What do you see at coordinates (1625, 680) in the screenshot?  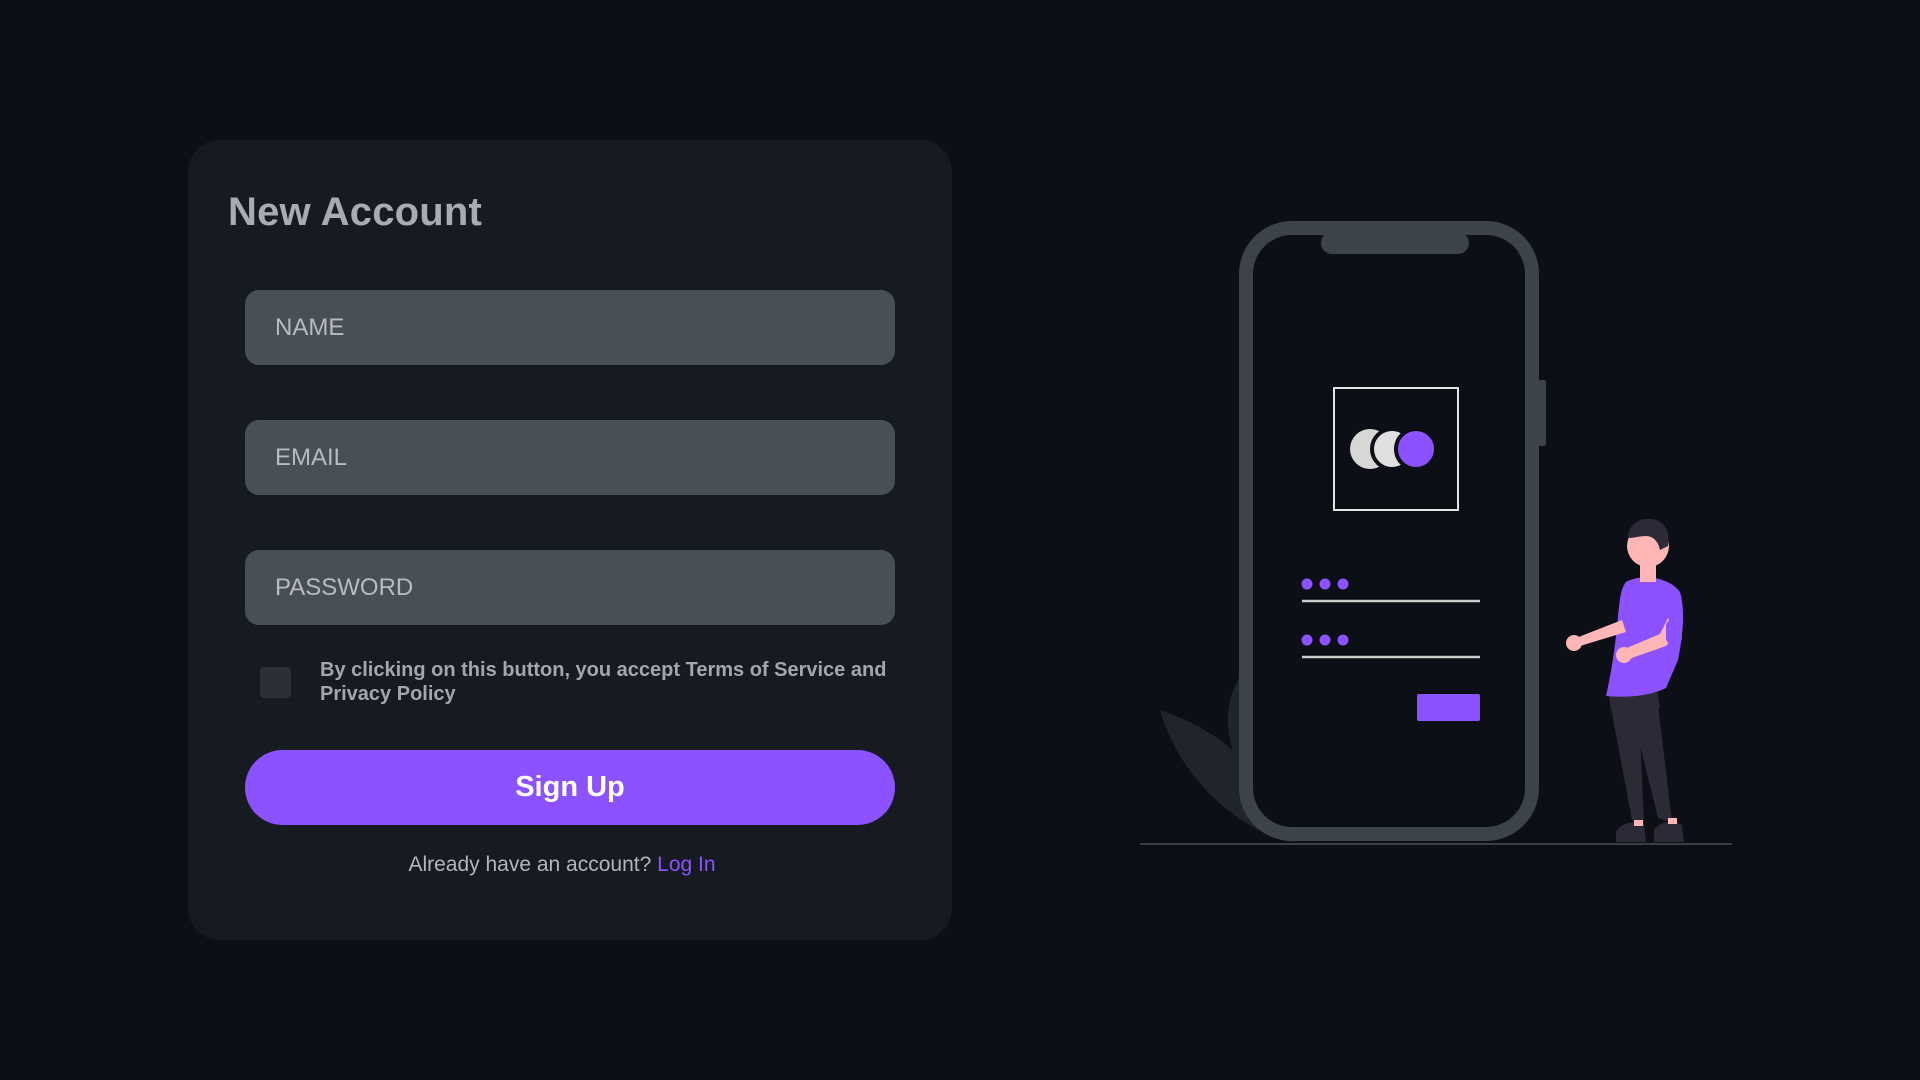 I see `person-icon` at bounding box center [1625, 680].